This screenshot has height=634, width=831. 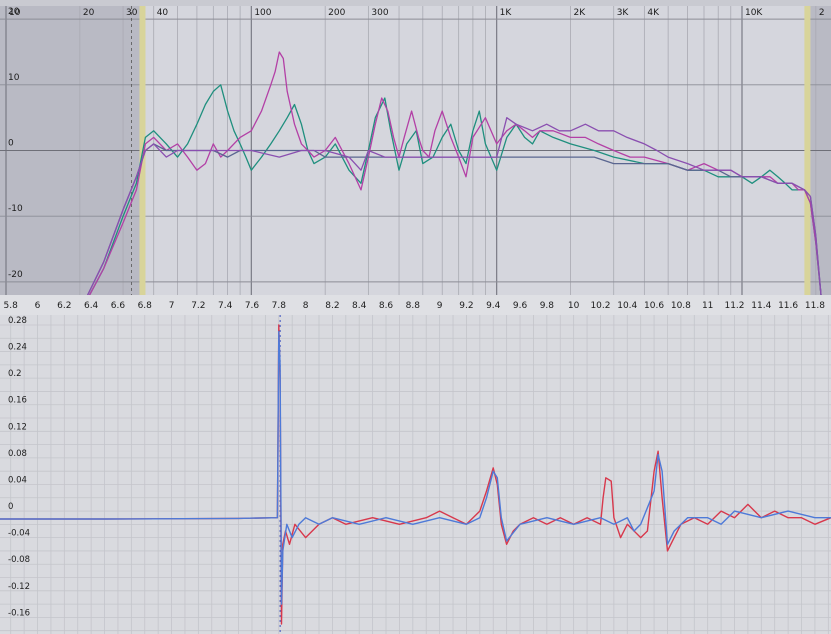 I want to click on ir-x-tick-label: 9.4, so click(x=493, y=306).